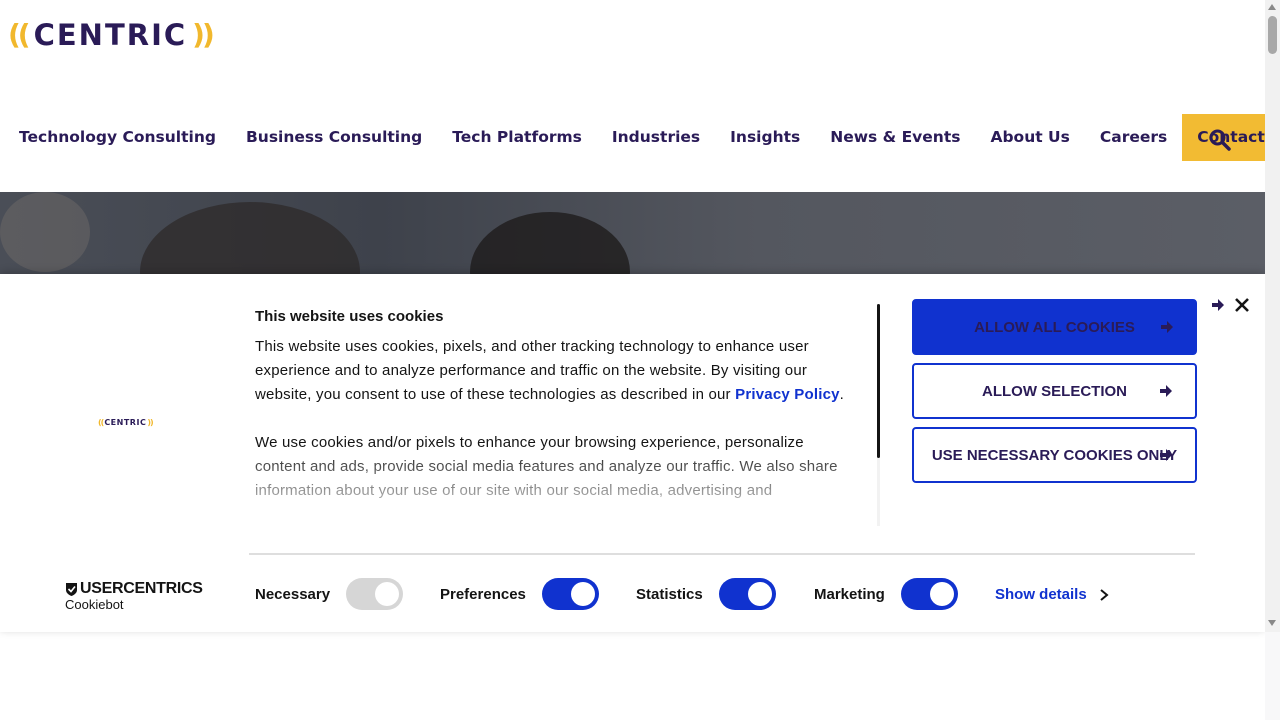 This screenshot has height=720, width=1280. I want to click on statistics-label: Statistics, so click(669, 594).